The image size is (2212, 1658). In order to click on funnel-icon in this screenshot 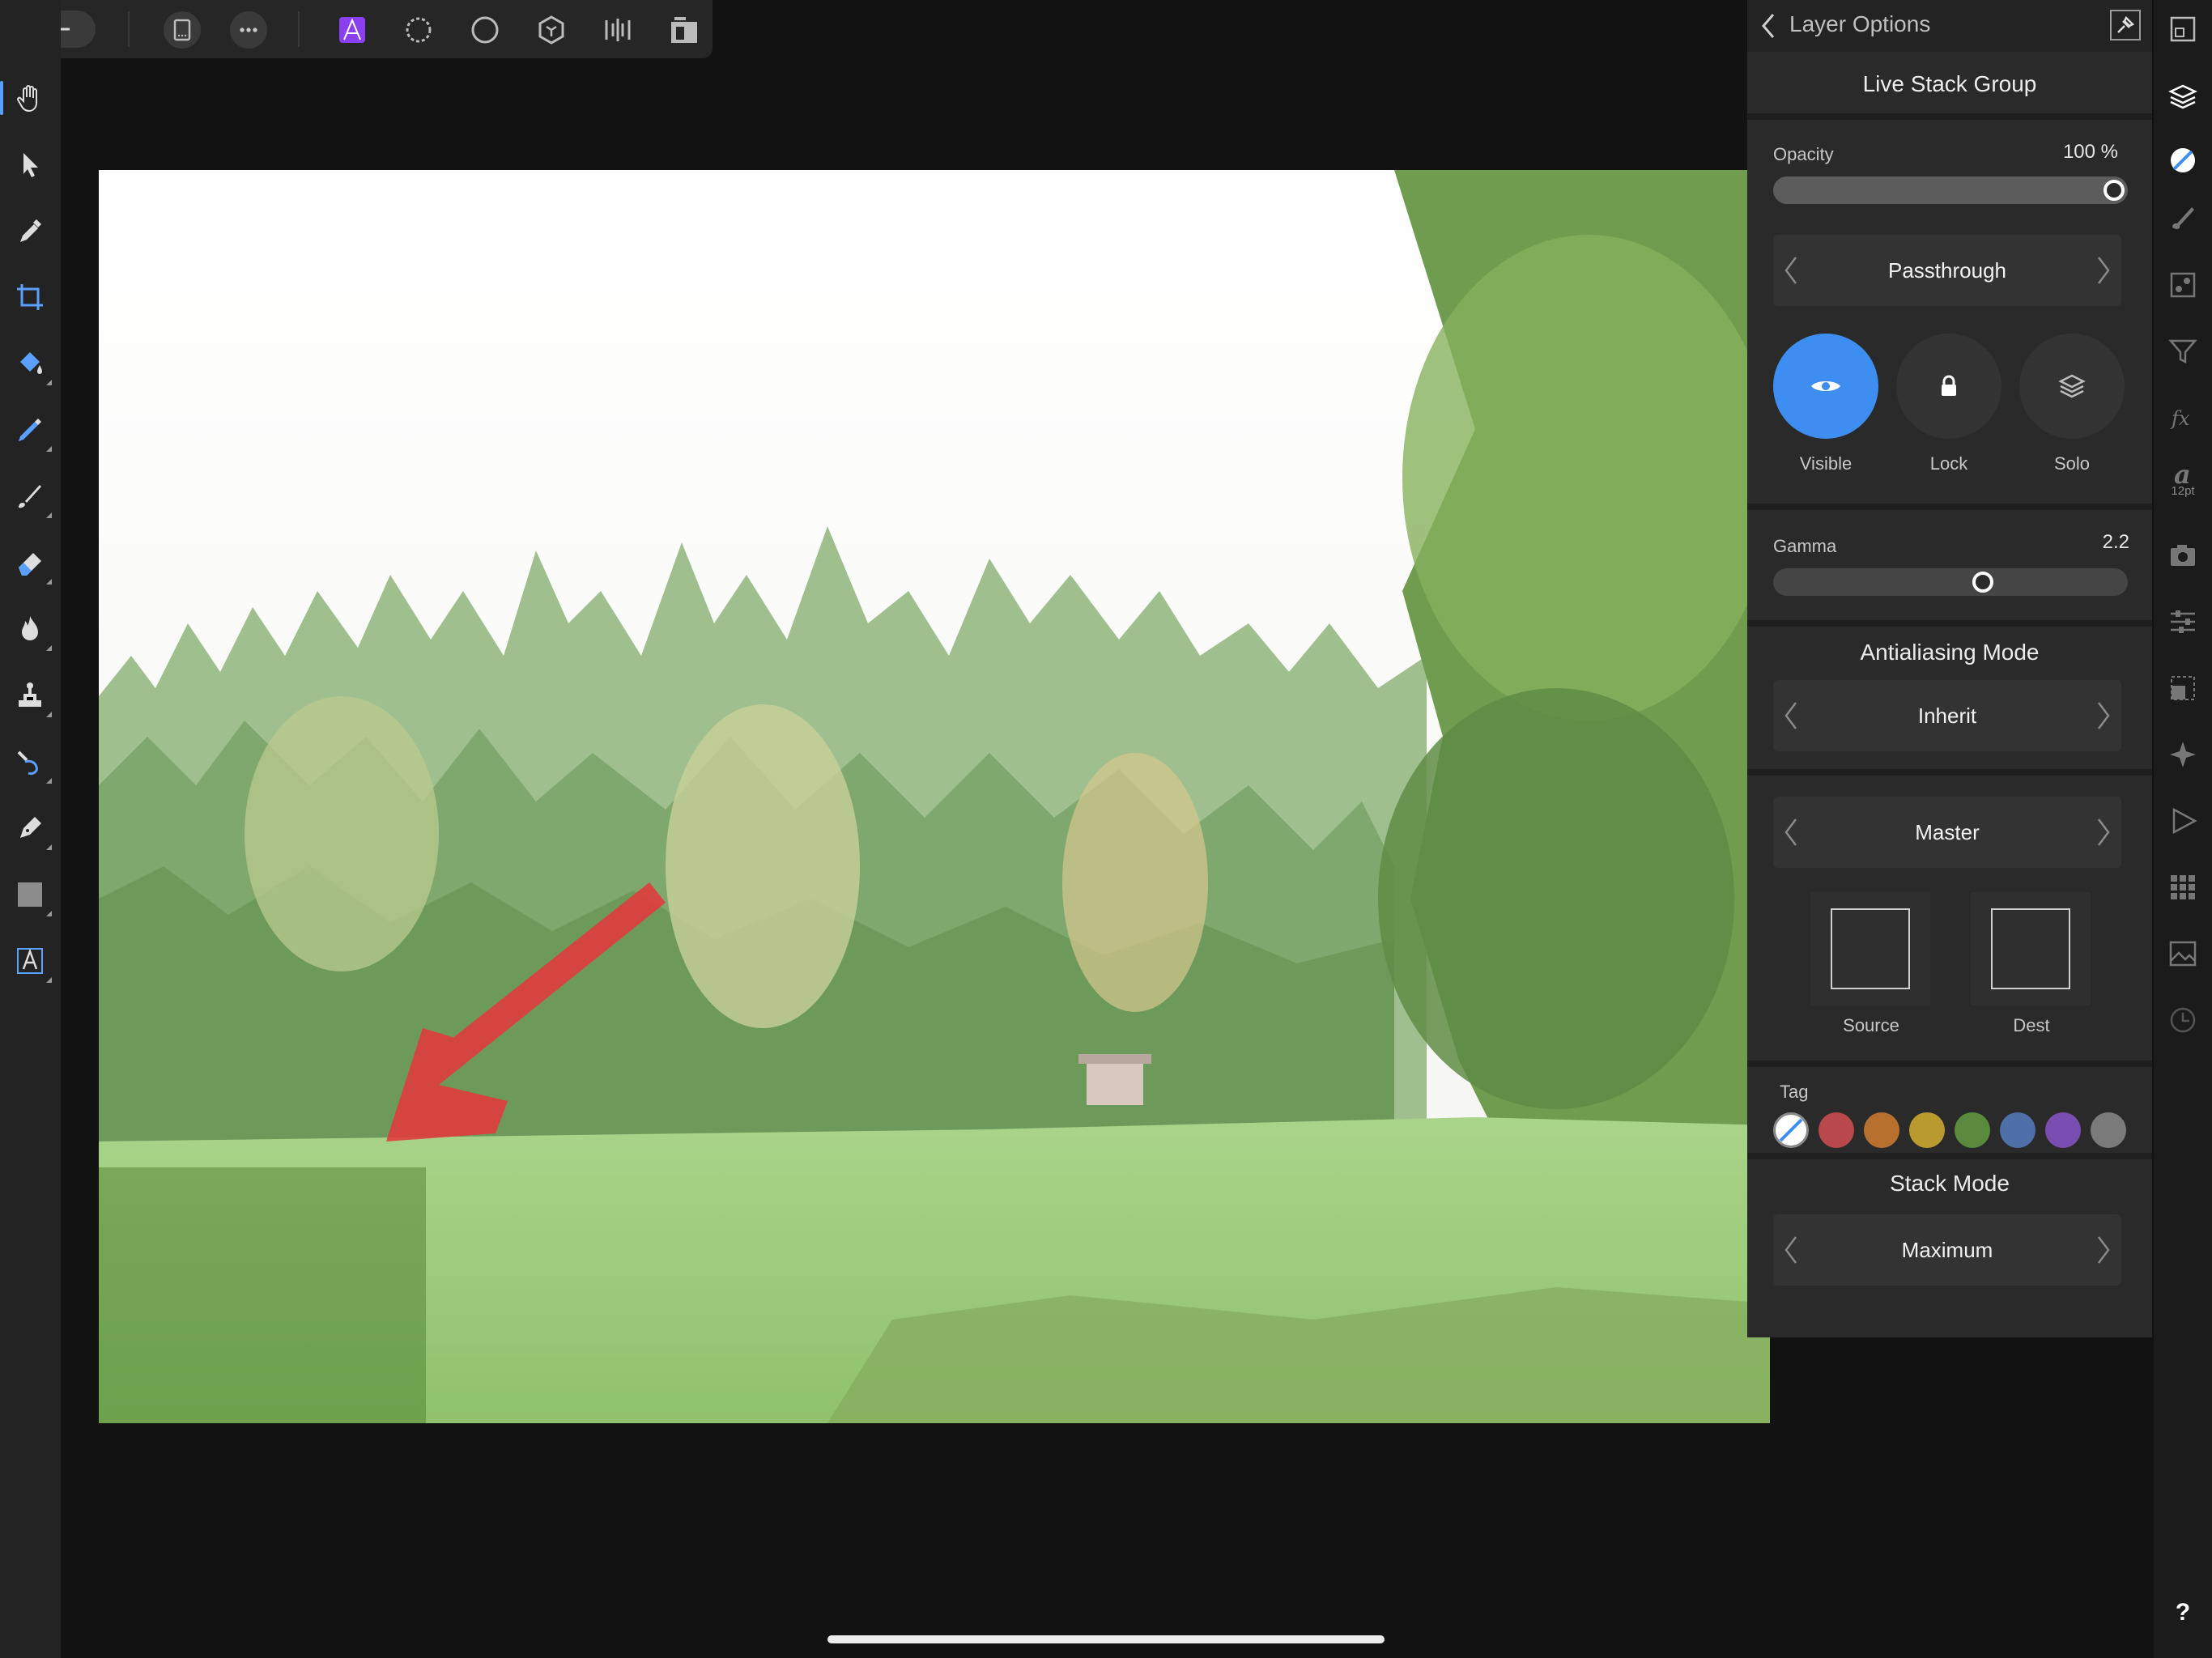, I will do `click(2182, 351)`.